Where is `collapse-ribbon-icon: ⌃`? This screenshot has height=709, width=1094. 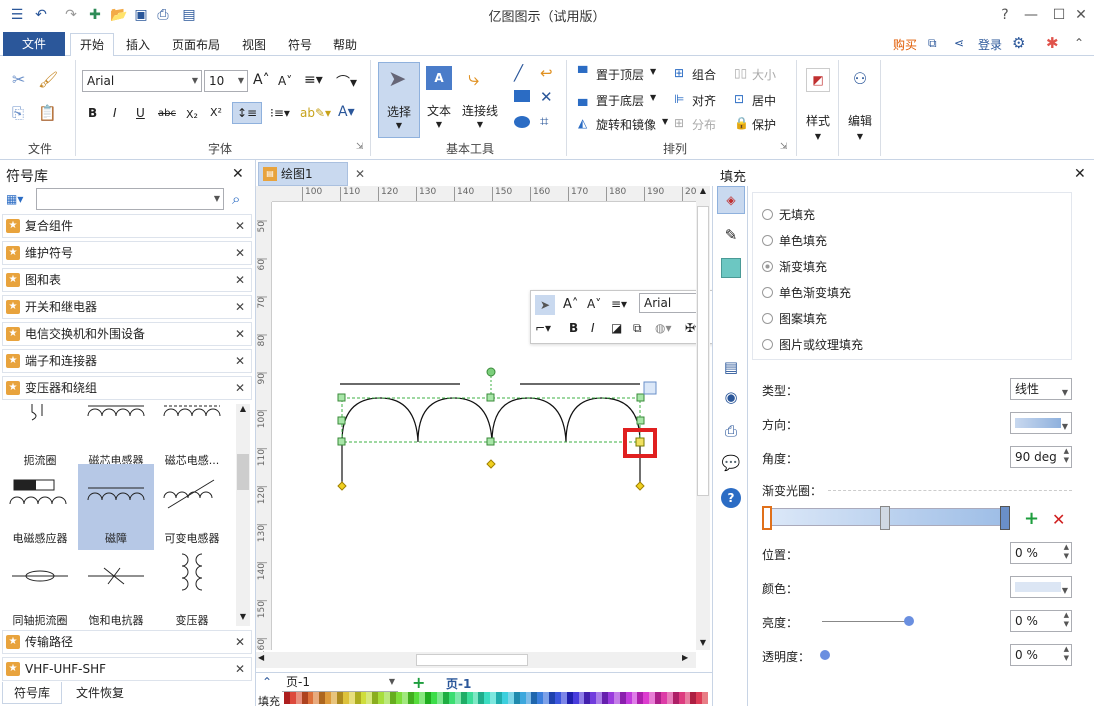 collapse-ribbon-icon: ⌃ is located at coordinates (1079, 43).